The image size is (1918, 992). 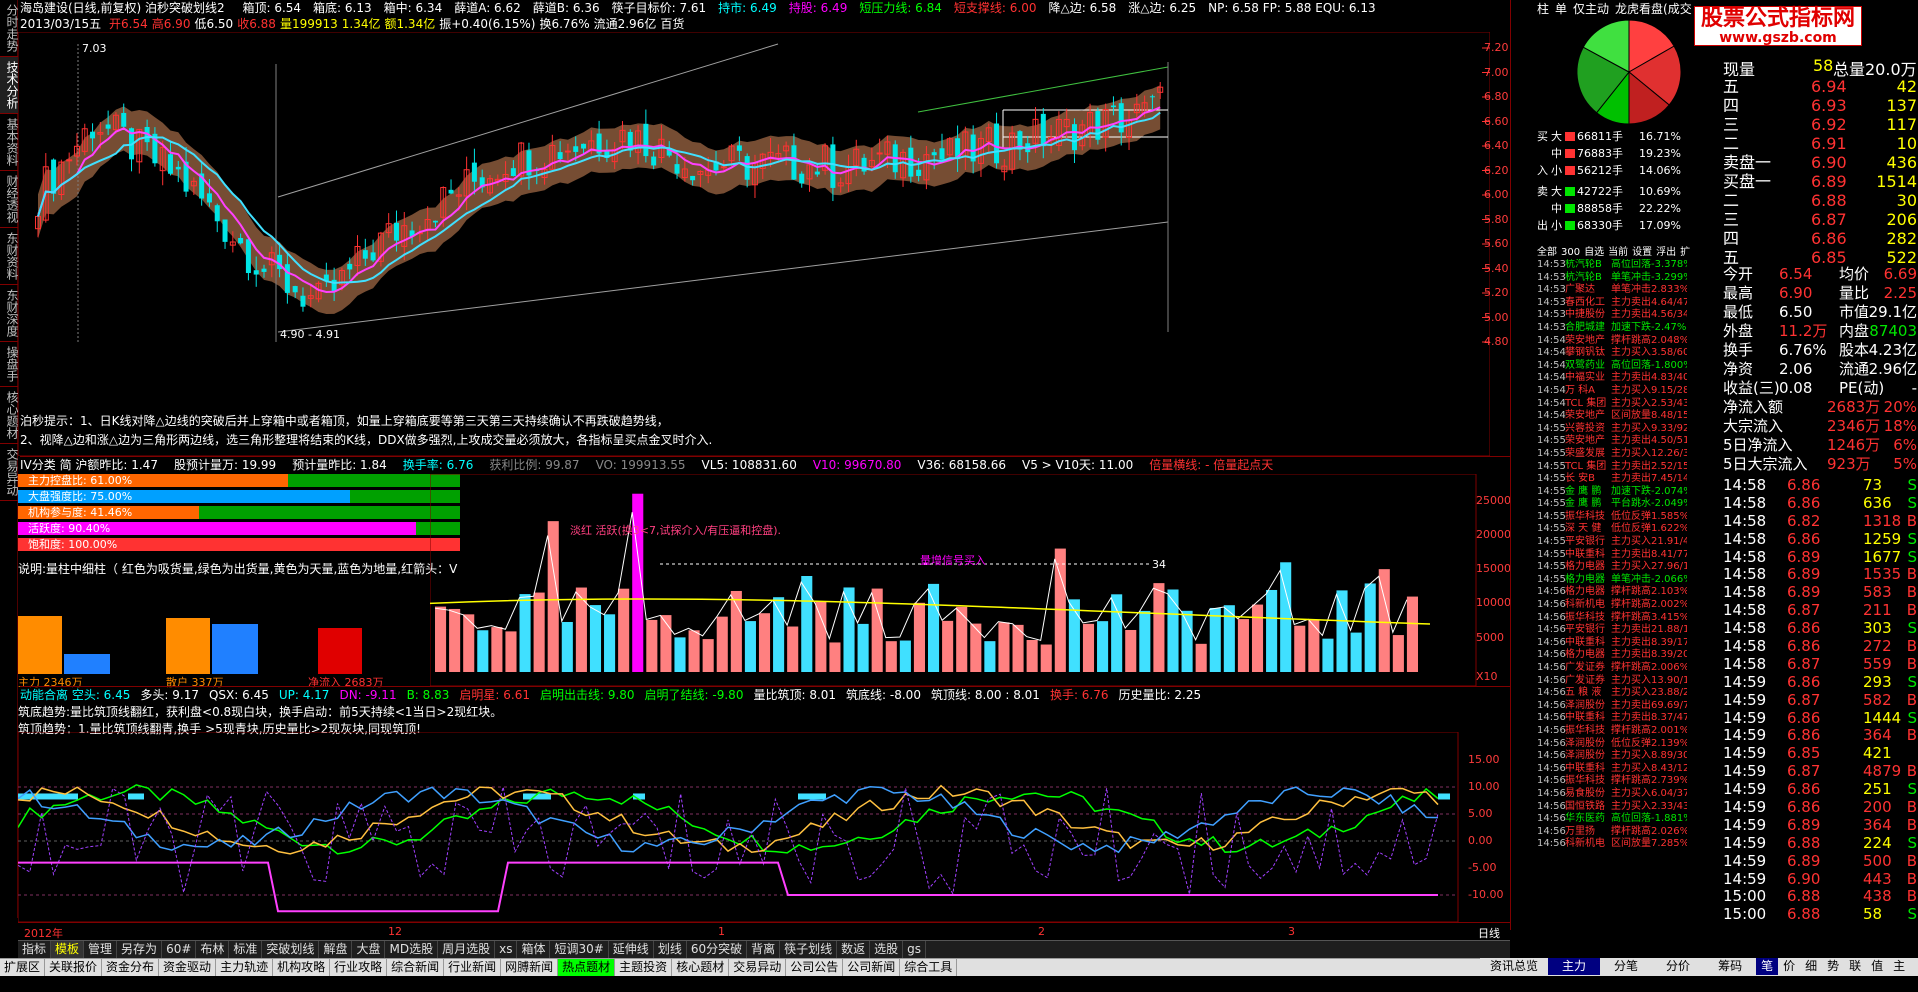 What do you see at coordinates (530, 967) in the screenshot?
I see `menu-item: 网膊新闻` at bounding box center [530, 967].